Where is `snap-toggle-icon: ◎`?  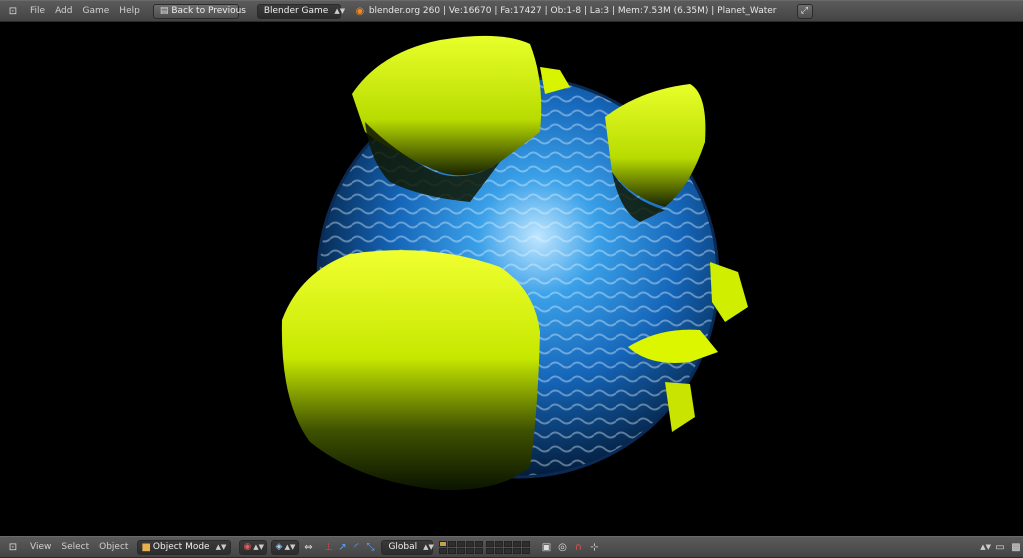
snap-toggle-icon: ◎ is located at coordinates (562, 547).